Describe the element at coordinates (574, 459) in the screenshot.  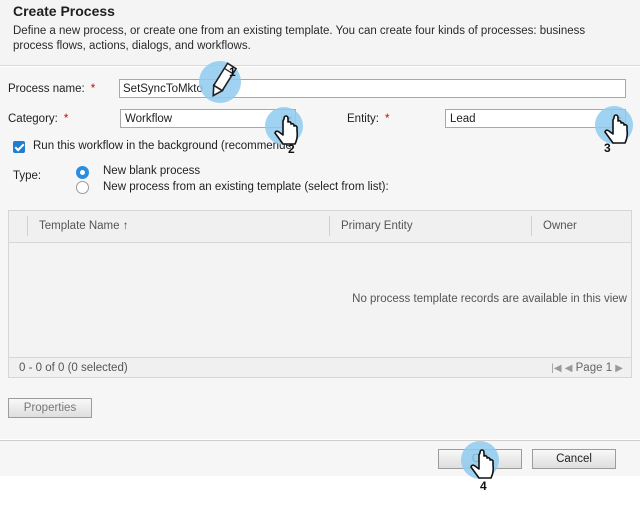
I see `cancel-button: Cancel` at that location.